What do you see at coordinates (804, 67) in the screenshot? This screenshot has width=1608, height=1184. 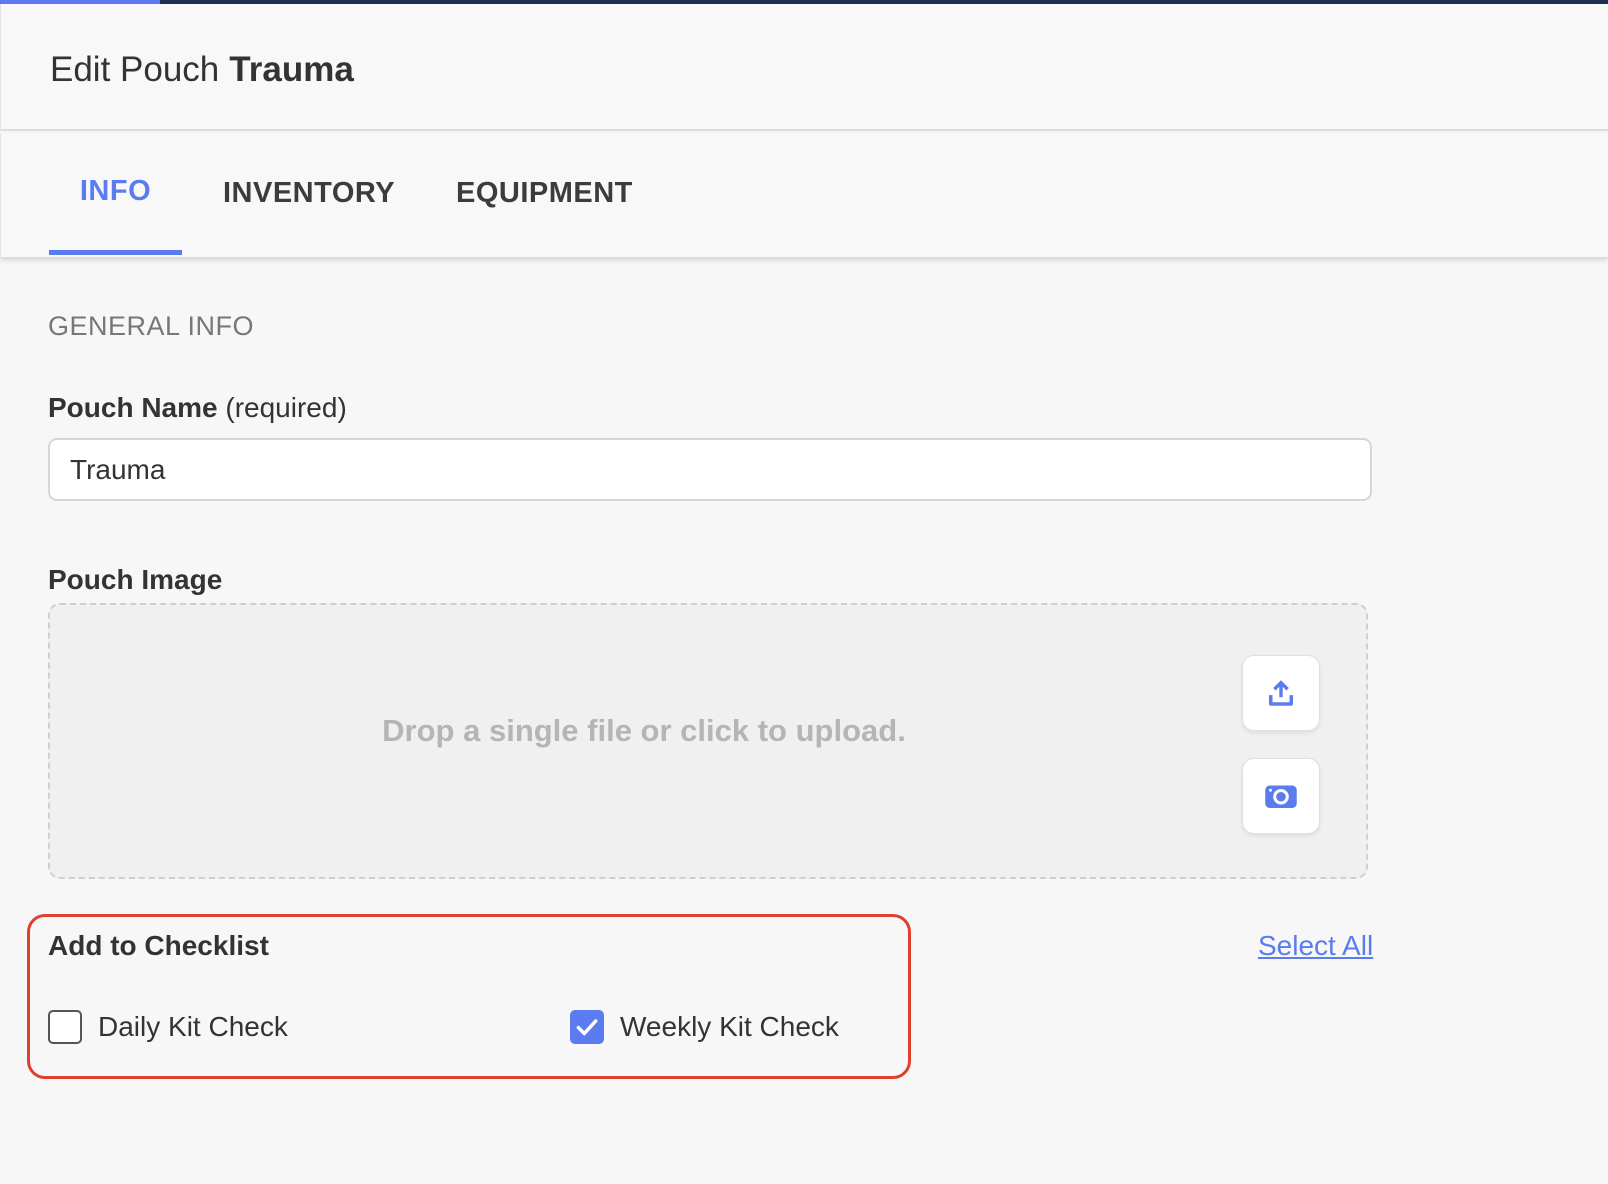 I see `page-header: Edit Pouch Trauma` at bounding box center [804, 67].